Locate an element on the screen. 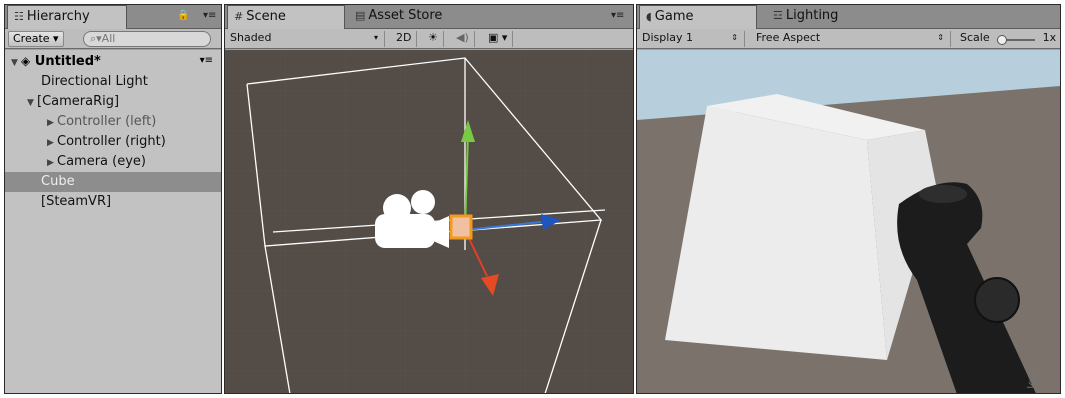 The width and height of the screenshot is (1065, 398). list-item: ▶ Controller (right) is located at coordinates (113, 142).